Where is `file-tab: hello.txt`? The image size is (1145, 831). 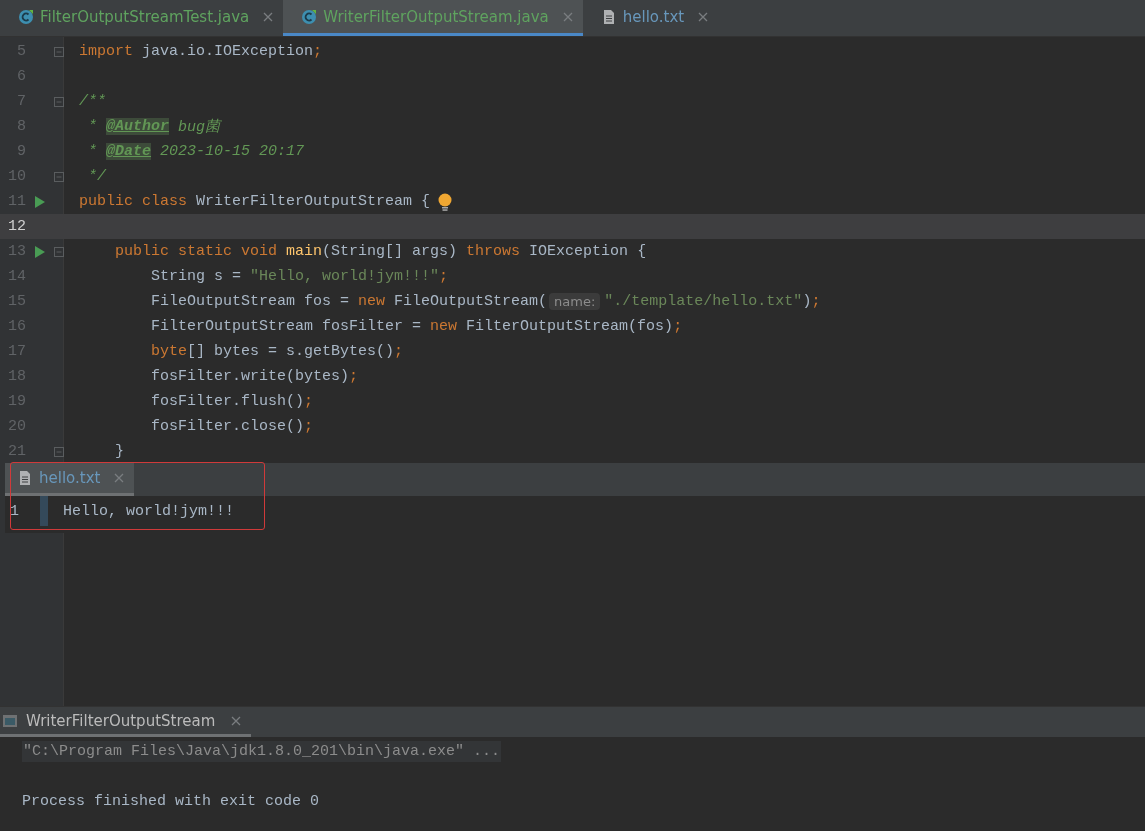 file-tab: hello.txt is located at coordinates (650, 18).